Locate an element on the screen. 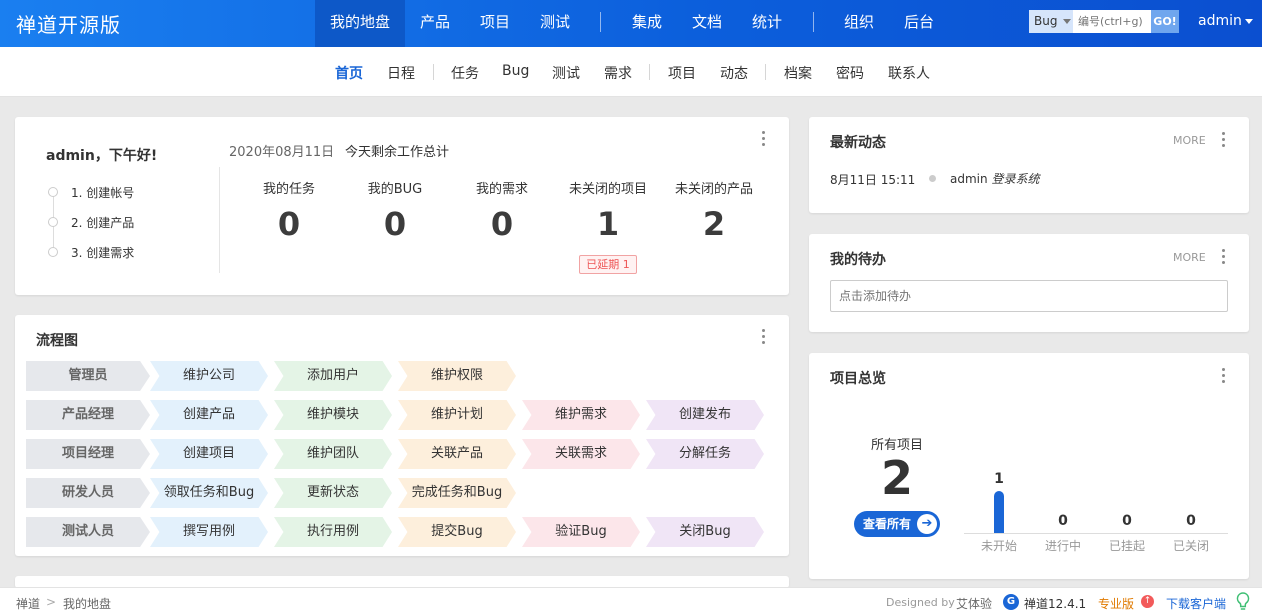 The width and height of the screenshot is (1262, 616). lightbulb-icon is located at coordinates (1243, 601).